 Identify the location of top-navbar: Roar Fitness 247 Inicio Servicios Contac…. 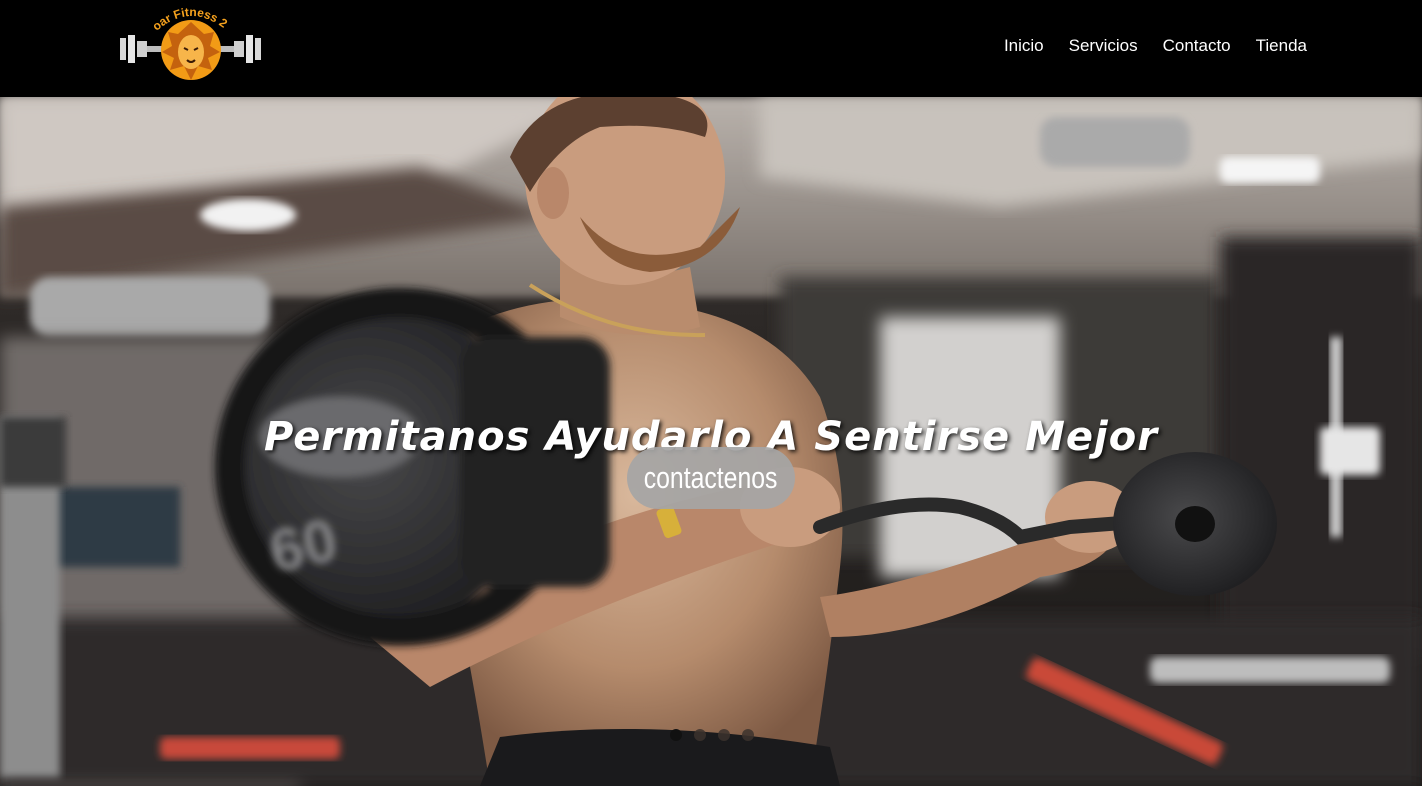
(711, 48).